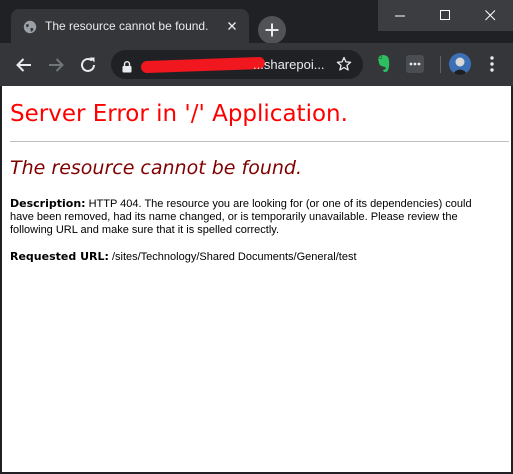 The image size is (513, 474). I want to click on forward-arrow-icon, so click(56, 65).